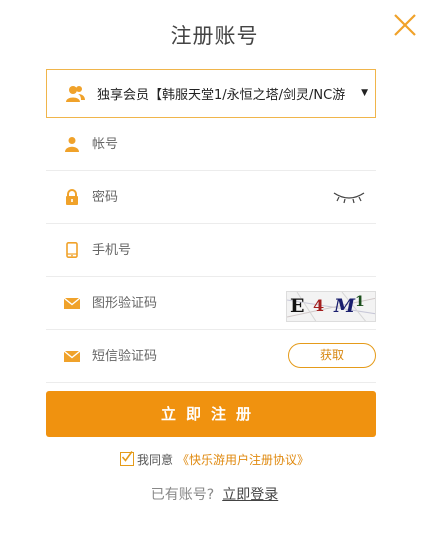 The width and height of the screenshot is (429, 543). I want to click on check-icon, so click(127, 456).